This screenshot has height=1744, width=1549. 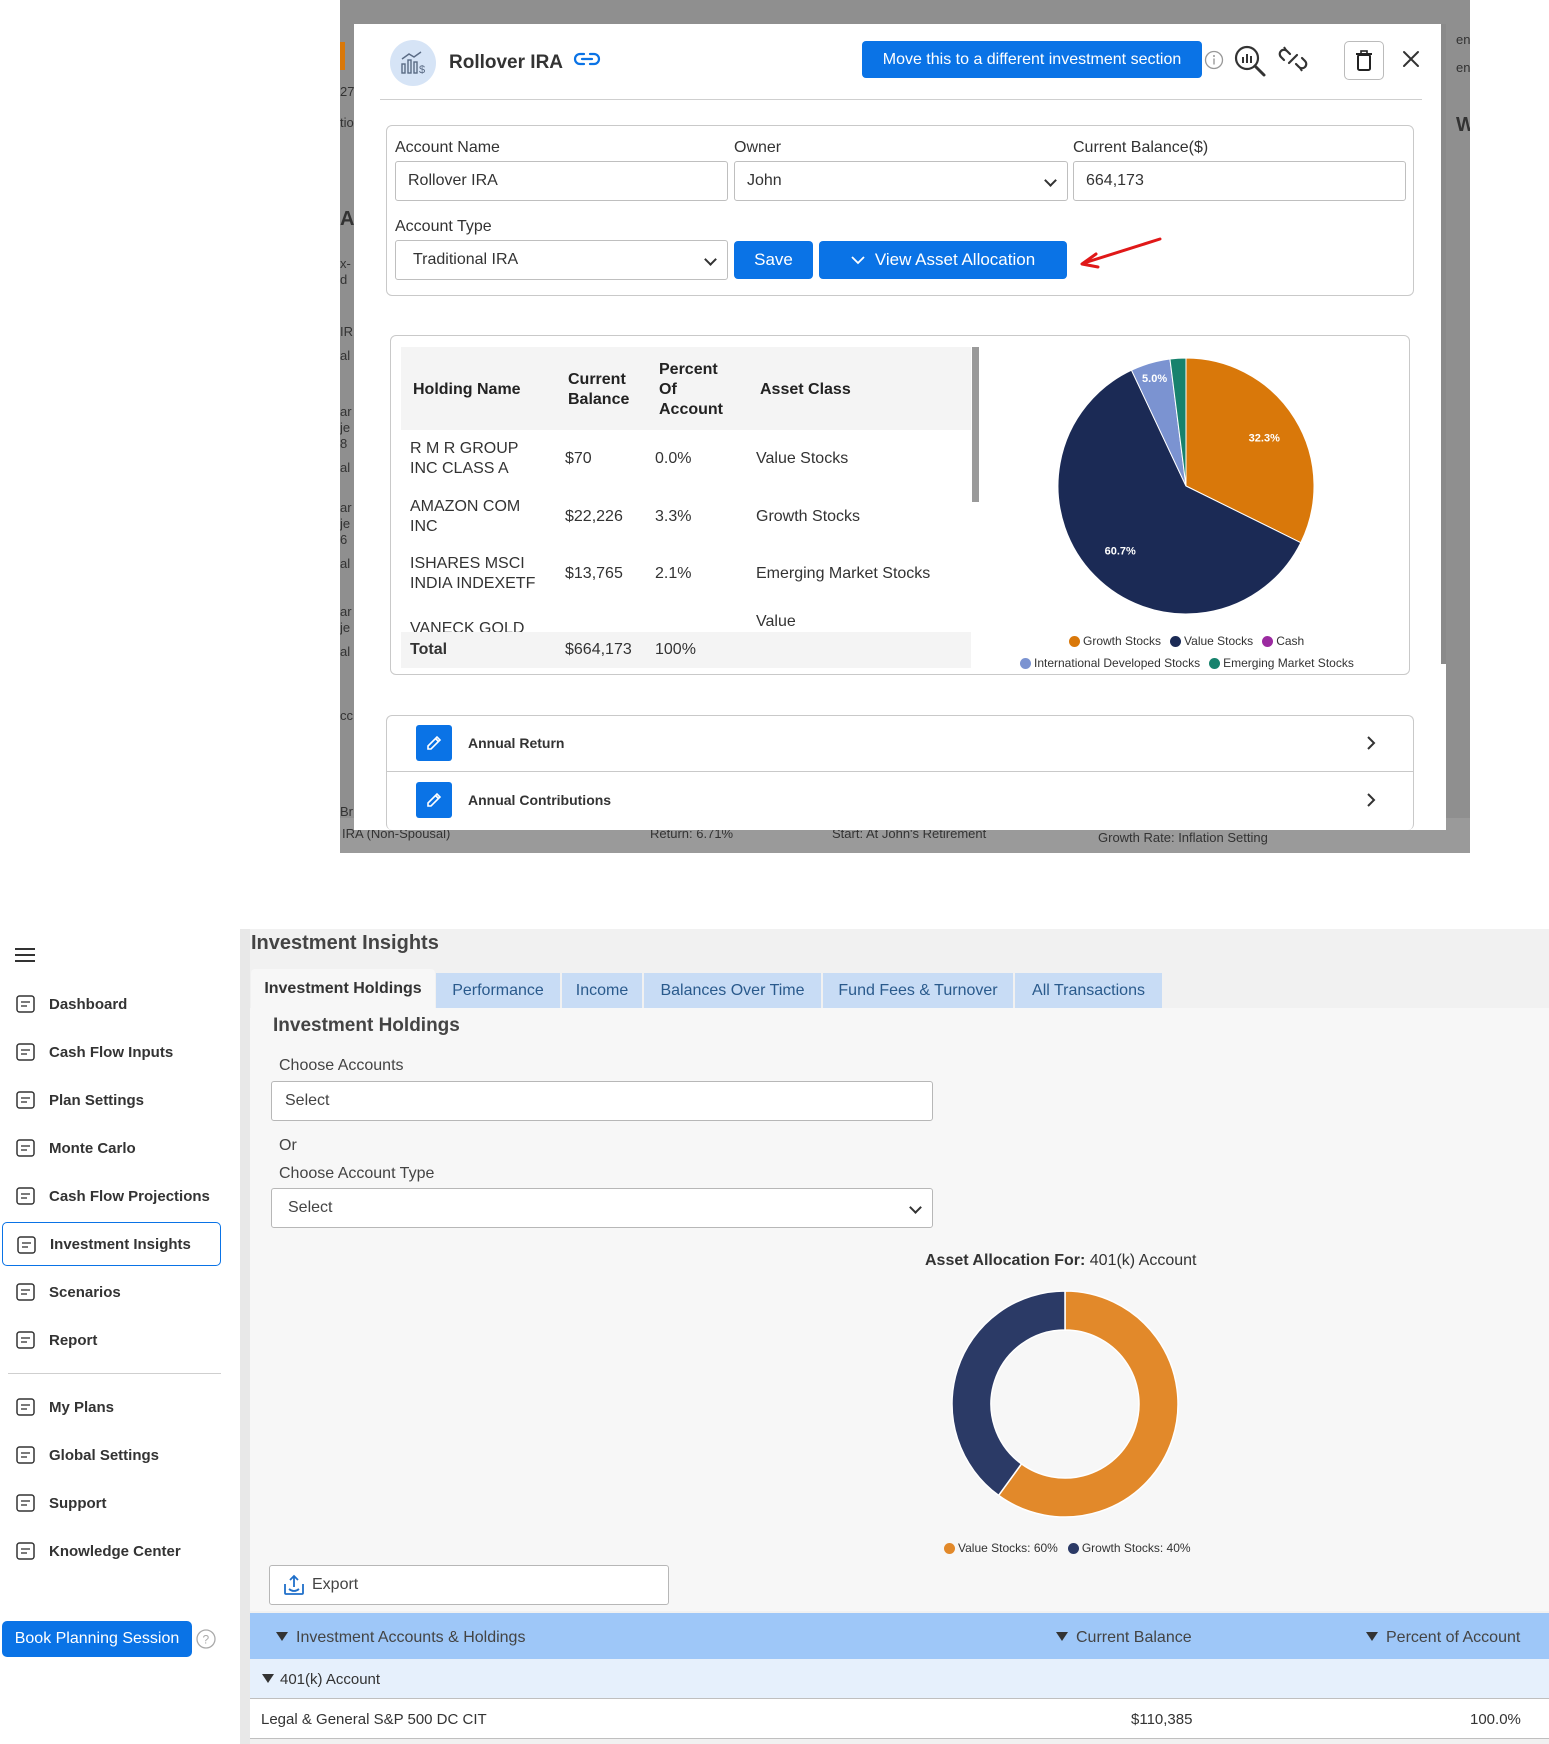 What do you see at coordinates (27, 1340) in the screenshot?
I see `report-icon` at bounding box center [27, 1340].